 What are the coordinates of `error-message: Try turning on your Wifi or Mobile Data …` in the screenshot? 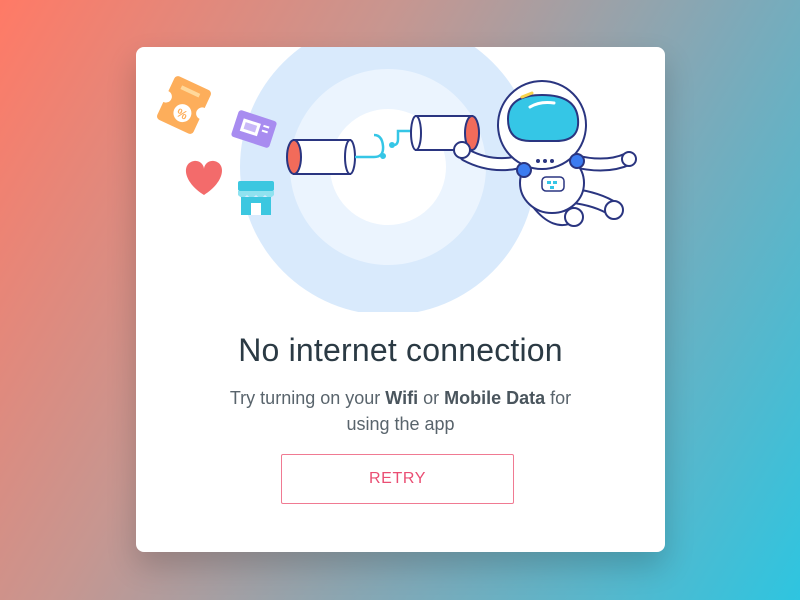 It's located at (400, 411).